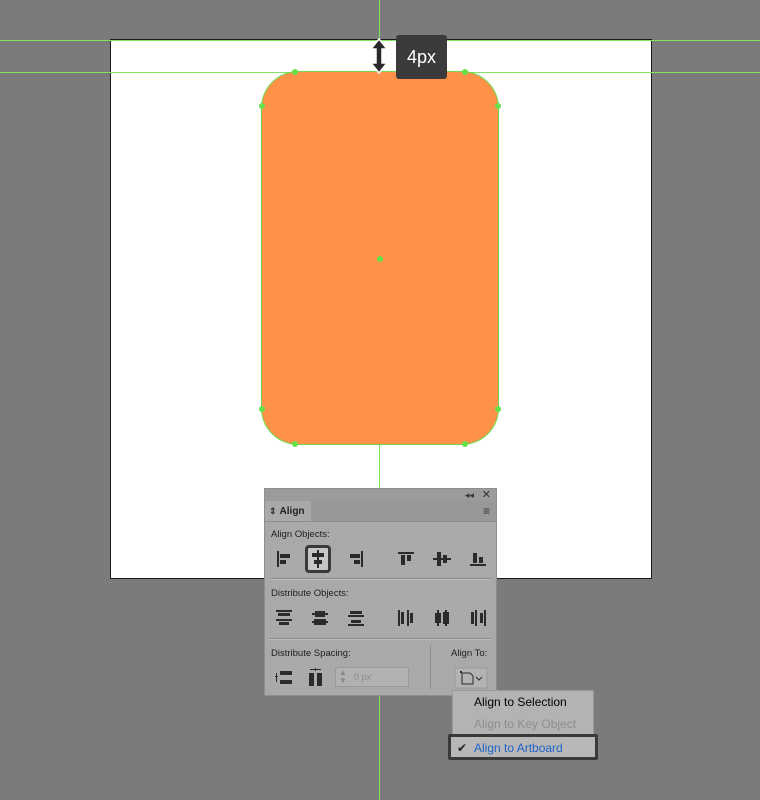  What do you see at coordinates (422, 57) in the screenshot?
I see `distance-tooltip: 4px` at bounding box center [422, 57].